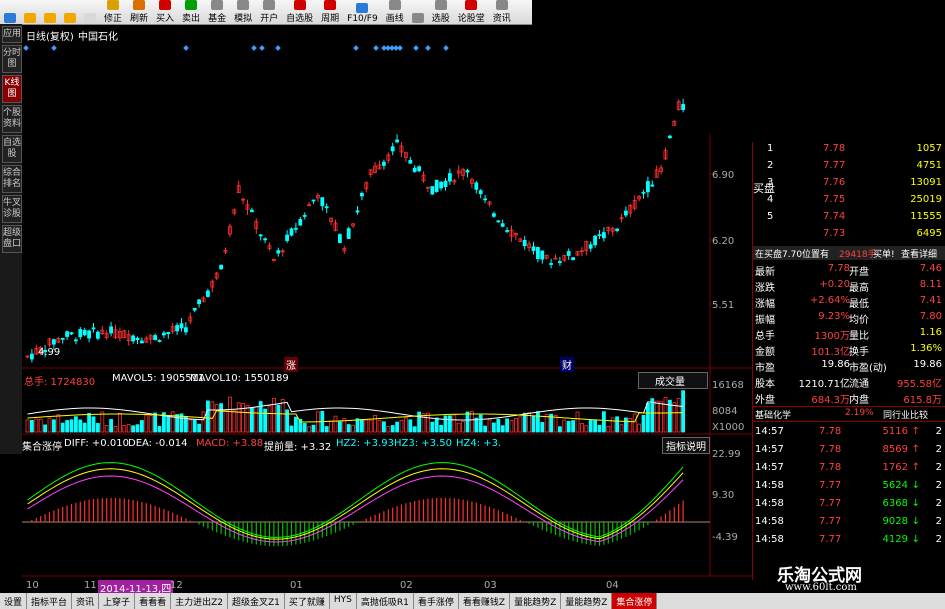 This screenshot has height=609, width=945. I want to click on bottom-indicator-tab: 设置, so click(14, 601).